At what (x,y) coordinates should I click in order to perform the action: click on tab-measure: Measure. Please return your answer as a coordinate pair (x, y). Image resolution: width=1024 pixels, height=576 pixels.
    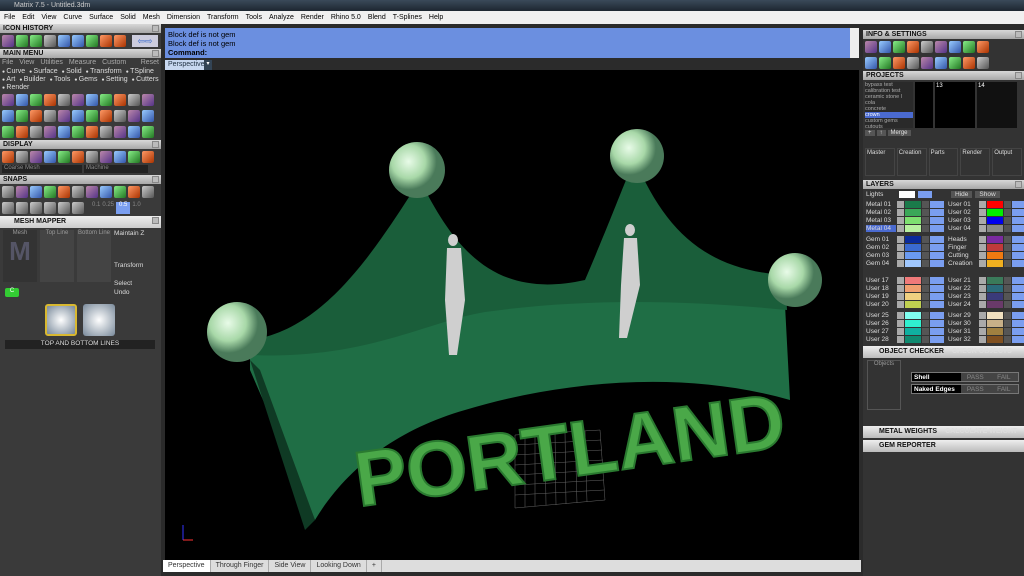
    Looking at the image, I should click on (82, 62).